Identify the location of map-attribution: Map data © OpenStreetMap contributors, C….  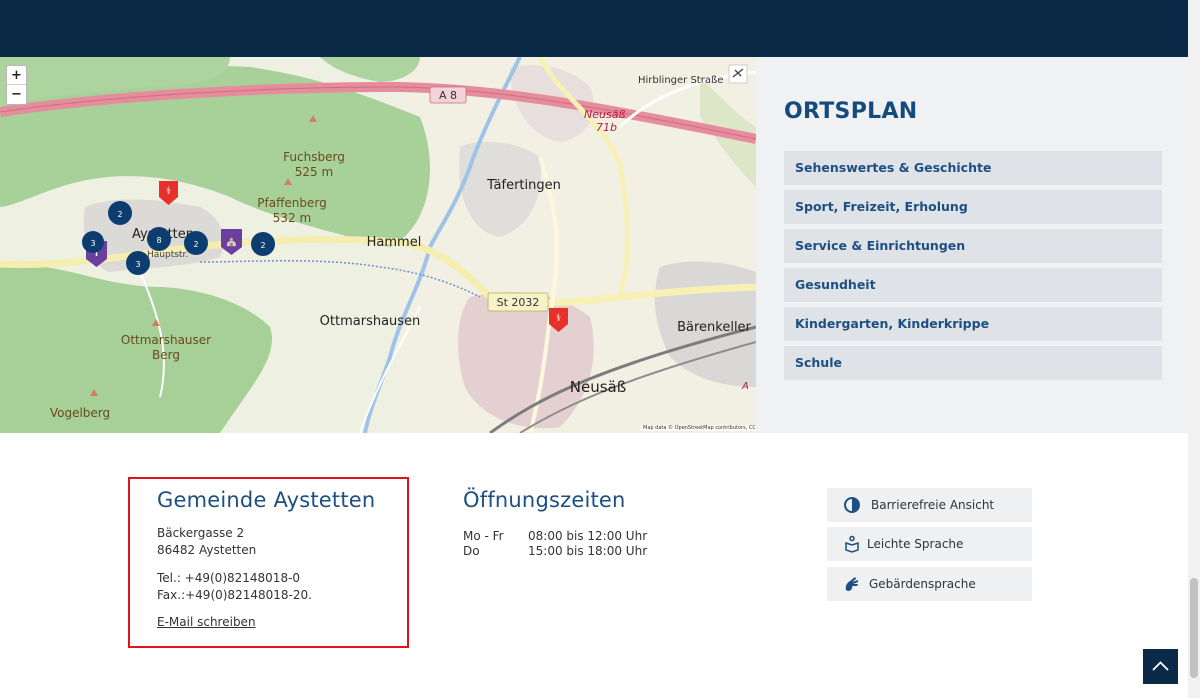
(707, 428).